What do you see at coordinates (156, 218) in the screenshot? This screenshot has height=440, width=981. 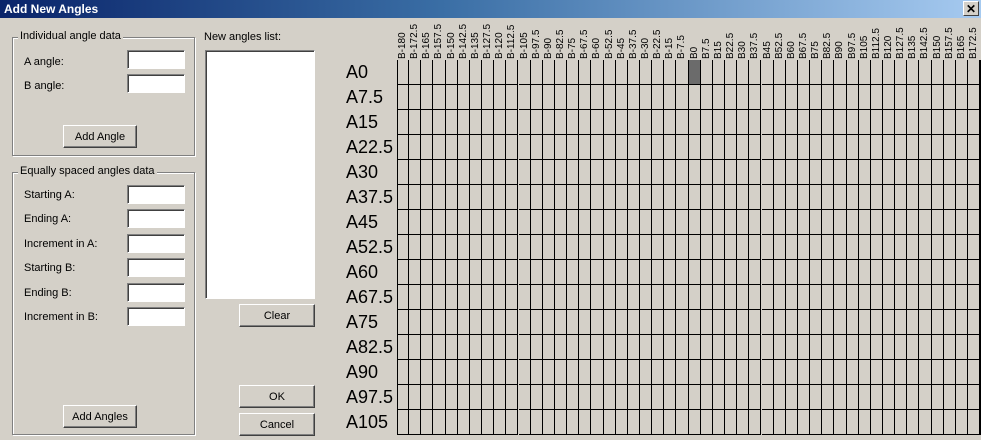 I see `ending-a-input` at bounding box center [156, 218].